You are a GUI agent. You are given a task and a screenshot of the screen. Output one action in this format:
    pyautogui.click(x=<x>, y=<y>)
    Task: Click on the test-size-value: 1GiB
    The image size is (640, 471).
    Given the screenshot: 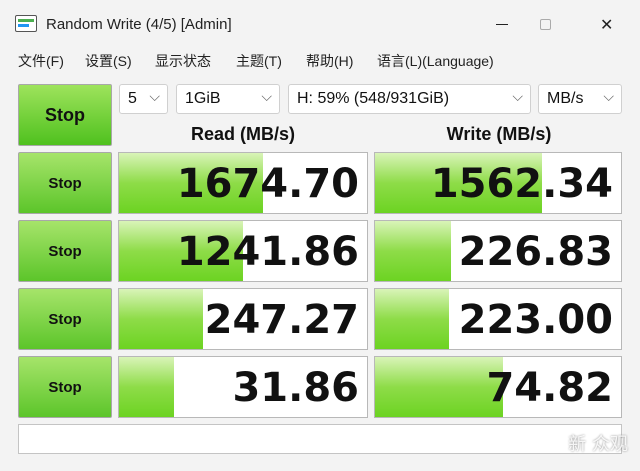 What is the action you would take?
    pyautogui.click(x=203, y=98)
    